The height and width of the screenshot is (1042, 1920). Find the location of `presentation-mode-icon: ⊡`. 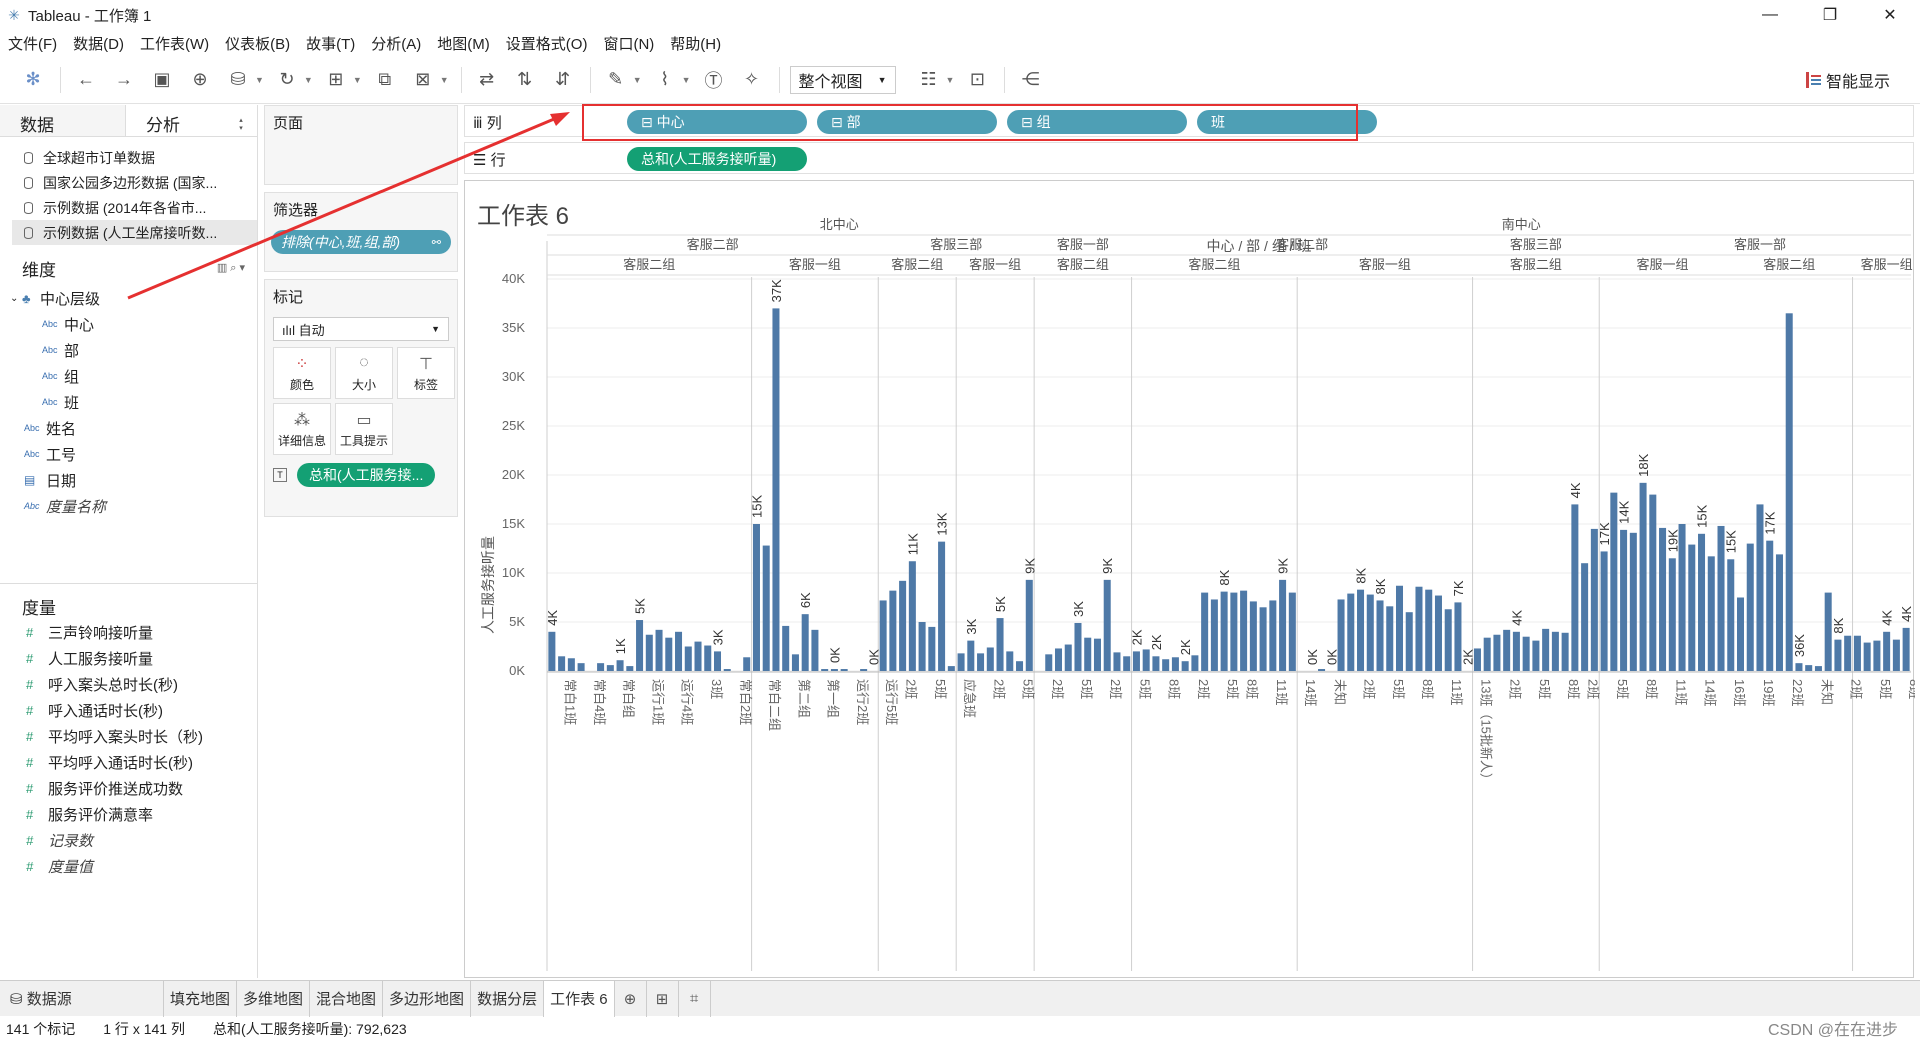

presentation-mode-icon: ⊡ is located at coordinates (977, 80).